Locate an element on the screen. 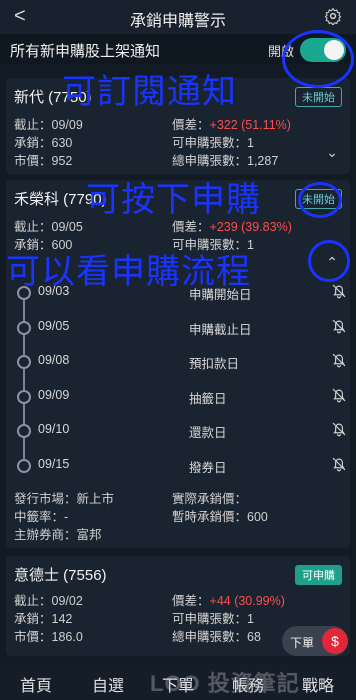 This screenshot has height=700, width=356. page-title: 承銷申購警示 is located at coordinates (177, 21).